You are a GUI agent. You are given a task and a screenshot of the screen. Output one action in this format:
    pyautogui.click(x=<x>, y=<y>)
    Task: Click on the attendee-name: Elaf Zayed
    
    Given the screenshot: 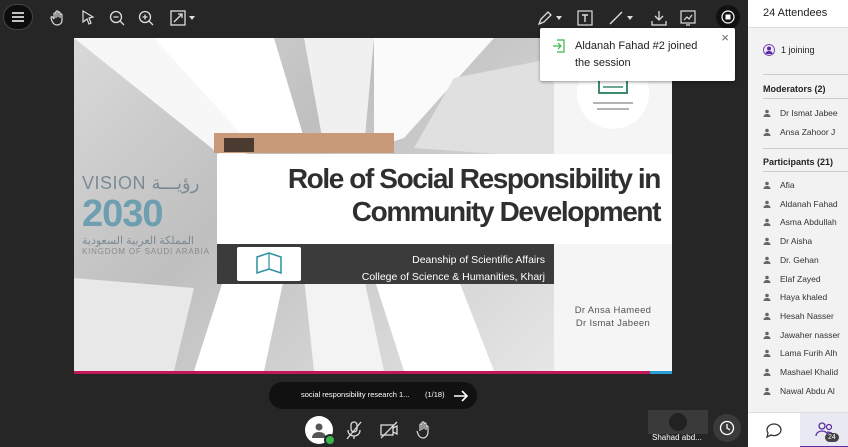 What is the action you would take?
    pyautogui.click(x=800, y=278)
    